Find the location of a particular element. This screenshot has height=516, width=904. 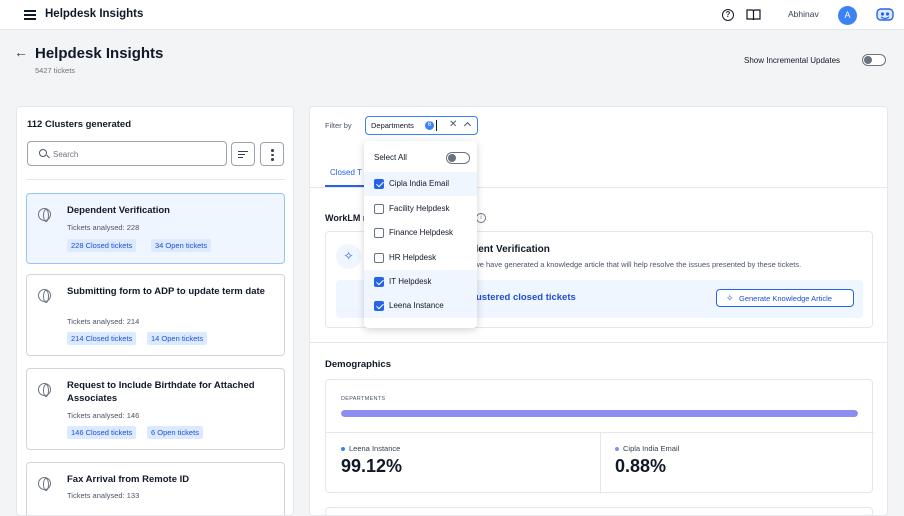

ticket-count: 5427 tickets is located at coordinates (55, 70).